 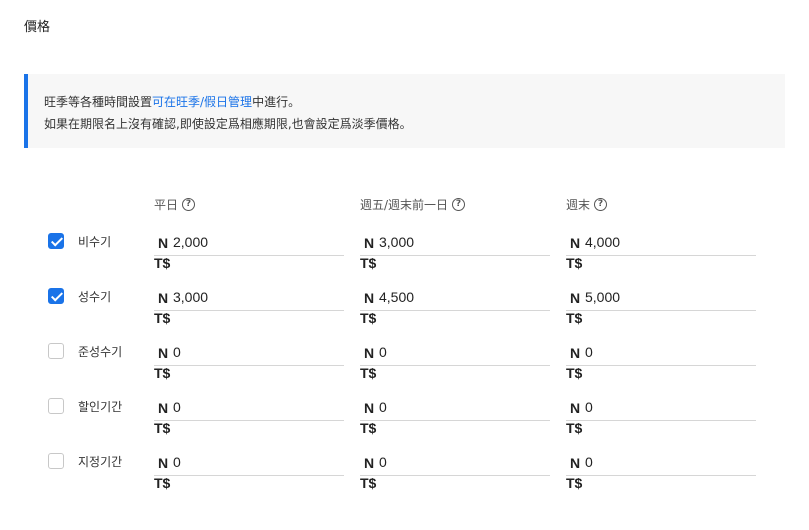 What do you see at coordinates (228, 124) in the screenshot?
I see `notice-line-2: 如果在期限名上沒有確認,即使設定爲相應期限,也會設定爲淡季價格。` at bounding box center [228, 124].